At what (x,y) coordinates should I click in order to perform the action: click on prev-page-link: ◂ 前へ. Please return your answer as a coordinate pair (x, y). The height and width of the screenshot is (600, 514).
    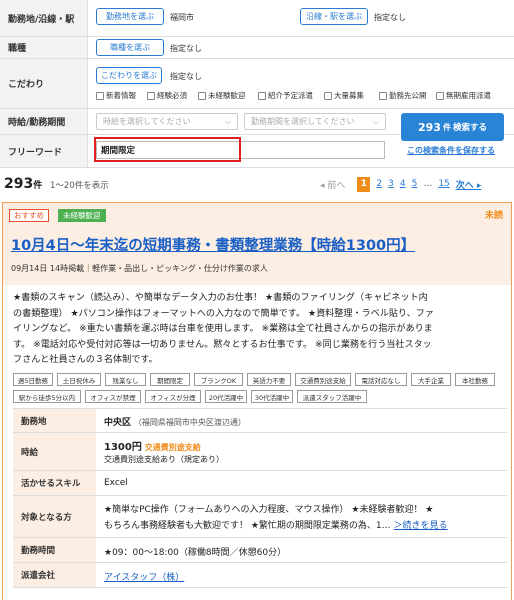
    Looking at the image, I should click on (332, 184).